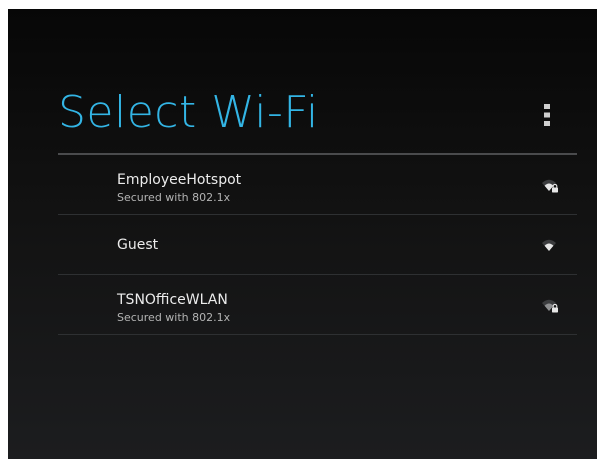 The width and height of the screenshot is (605, 467). Describe the element at coordinates (172, 300) in the screenshot. I see `network-ssid: TSNOfficeWLAN` at that location.